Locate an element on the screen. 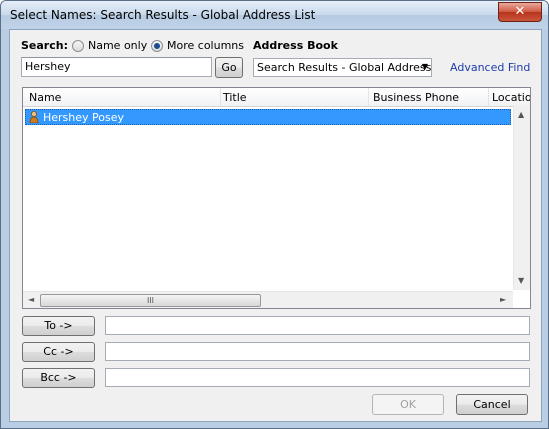  table-row: Hershey Posey is located at coordinates (268, 117).